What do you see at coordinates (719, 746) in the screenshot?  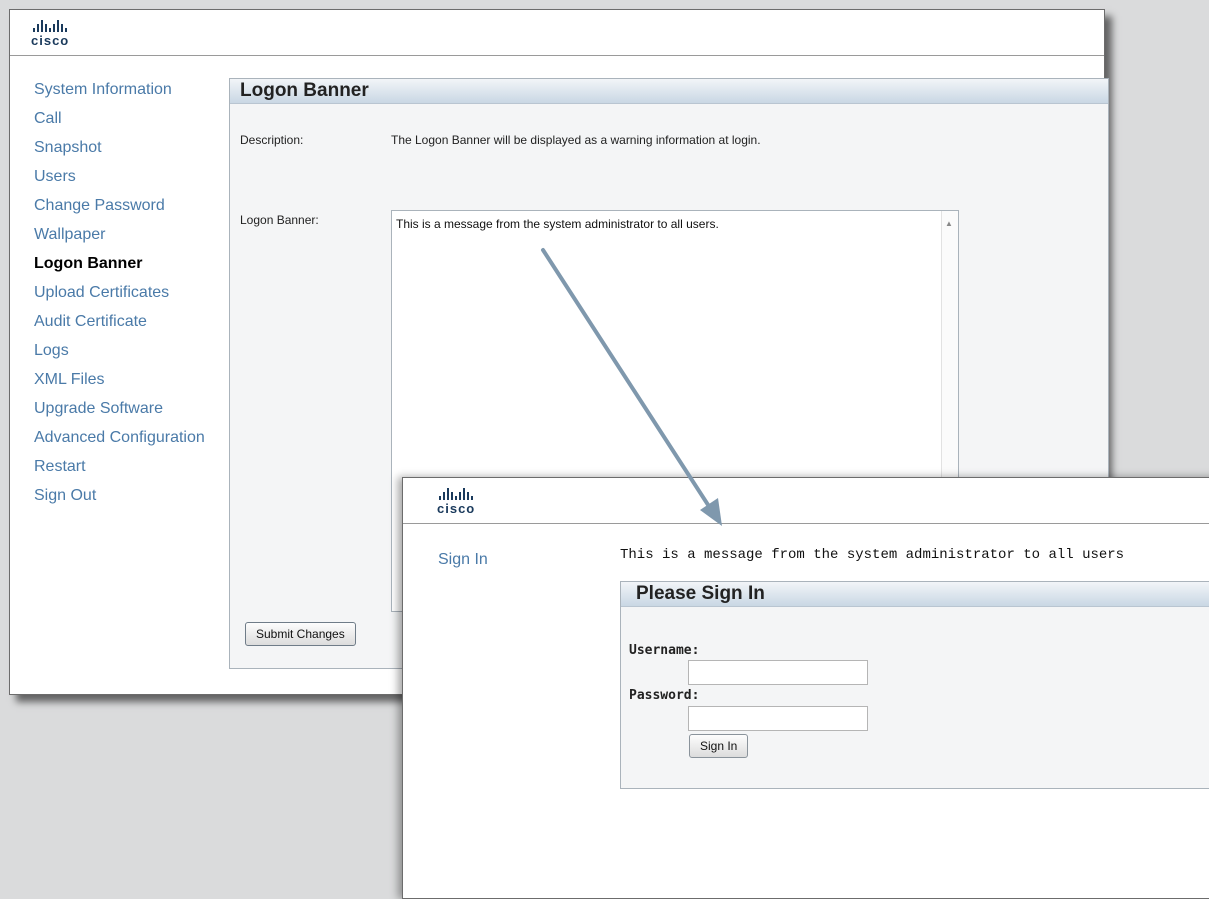 I see `sign-in-button: Sign In` at bounding box center [719, 746].